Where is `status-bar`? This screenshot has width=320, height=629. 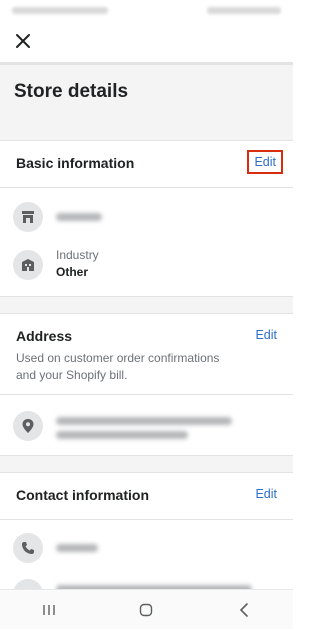
status-bar is located at coordinates (146, 11).